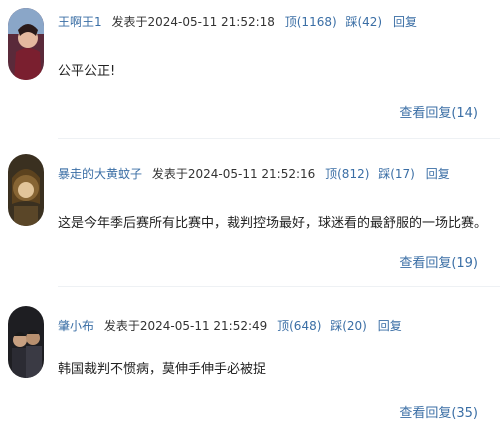 The image size is (500, 440). I want to click on upvote-button: 顶(812), so click(347, 174).